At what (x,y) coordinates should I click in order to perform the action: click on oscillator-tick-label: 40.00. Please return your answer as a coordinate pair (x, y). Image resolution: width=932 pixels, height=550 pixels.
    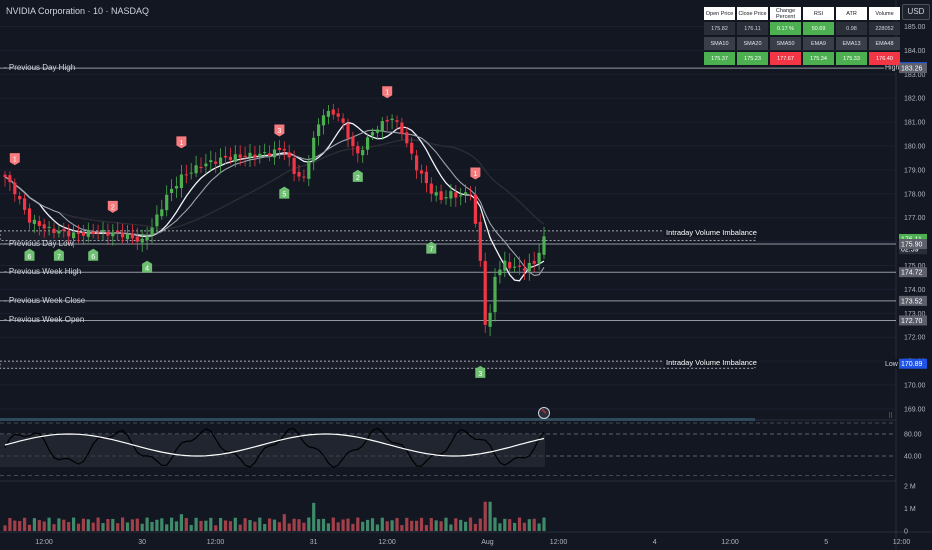
    Looking at the image, I should click on (913, 457).